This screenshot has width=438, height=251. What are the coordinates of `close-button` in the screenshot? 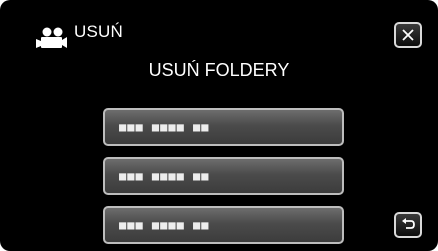 It's located at (408, 35).